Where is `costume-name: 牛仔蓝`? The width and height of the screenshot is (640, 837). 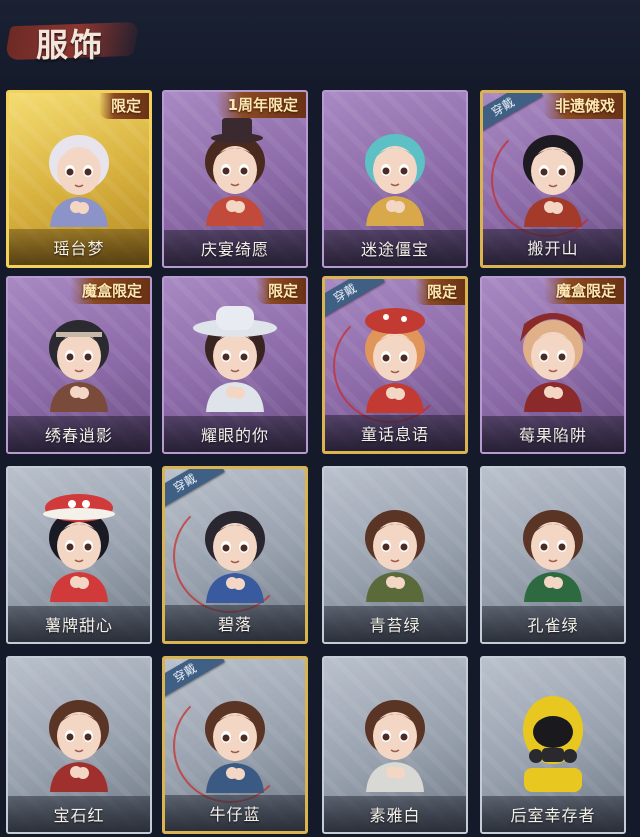 costume-name: 牛仔蓝 is located at coordinates (235, 814).